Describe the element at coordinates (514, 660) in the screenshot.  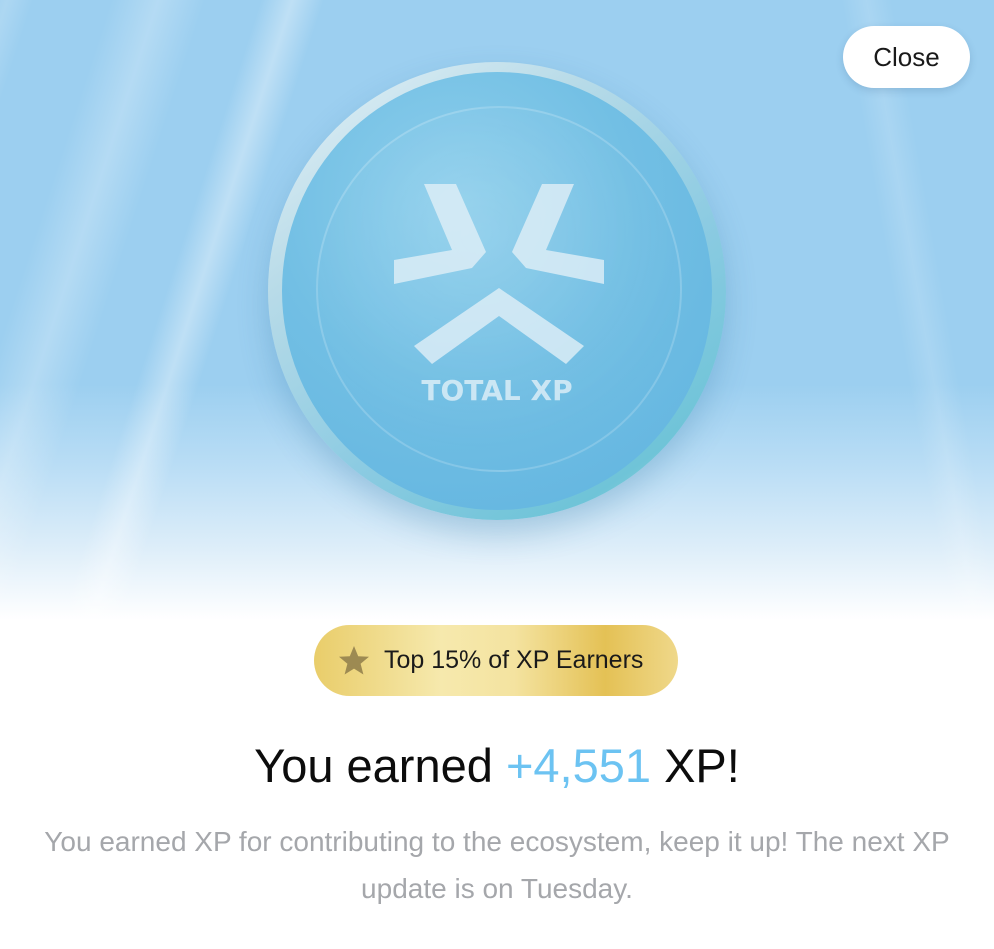
I see `badge-text: Top 15% of XP Earners` at that location.